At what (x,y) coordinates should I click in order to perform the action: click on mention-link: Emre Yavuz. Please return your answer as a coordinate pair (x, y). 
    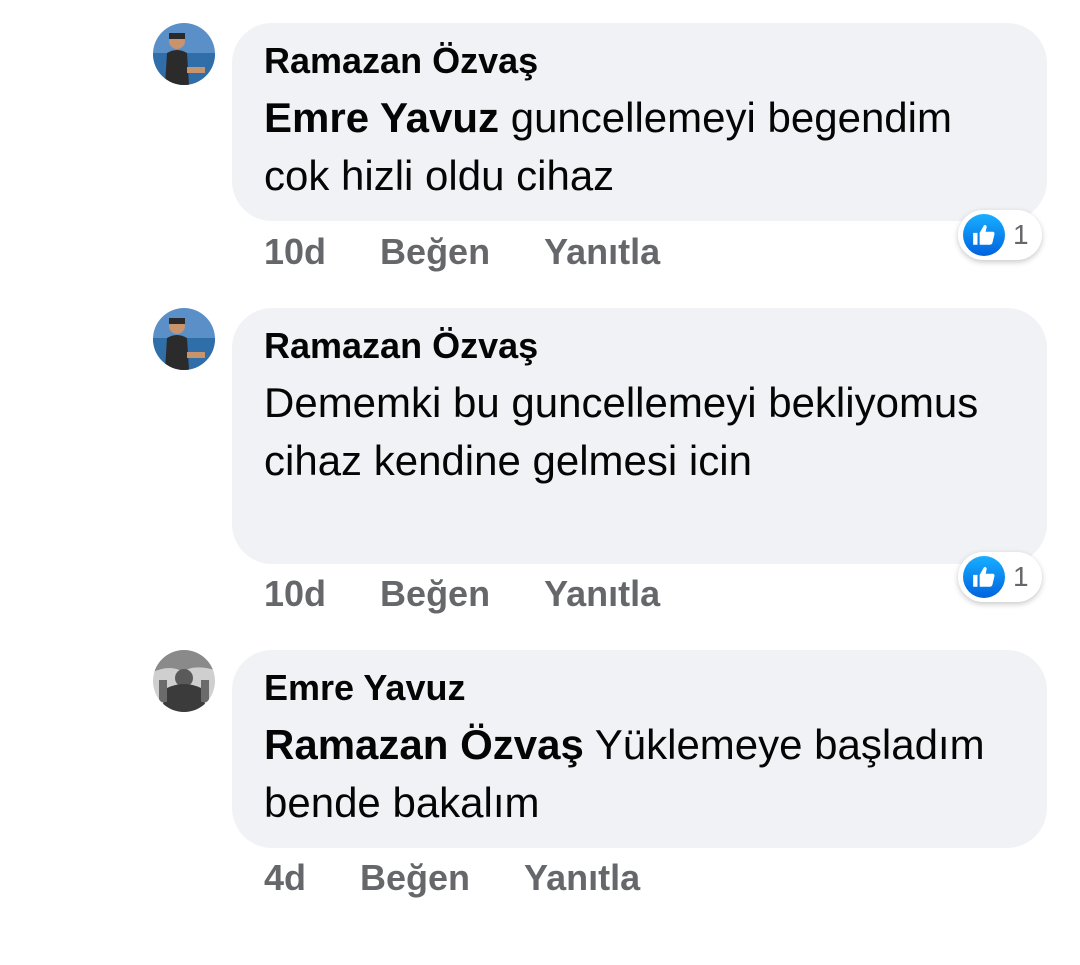
    Looking at the image, I should click on (381, 117).